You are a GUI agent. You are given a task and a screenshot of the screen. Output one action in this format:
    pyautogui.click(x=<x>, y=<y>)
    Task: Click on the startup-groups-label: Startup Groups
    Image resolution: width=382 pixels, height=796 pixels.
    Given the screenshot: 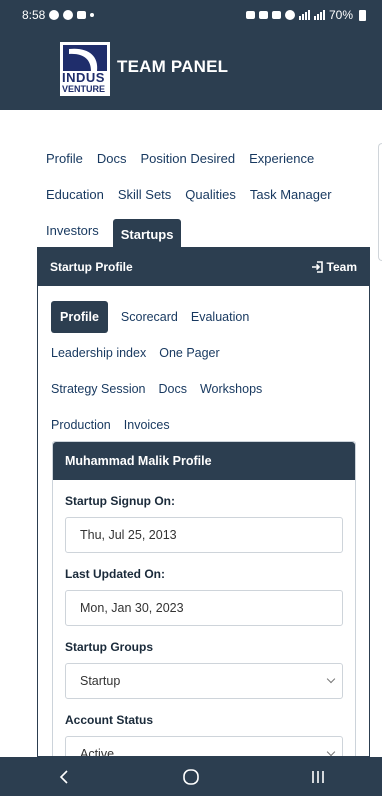 What is the action you would take?
    pyautogui.click(x=109, y=647)
    